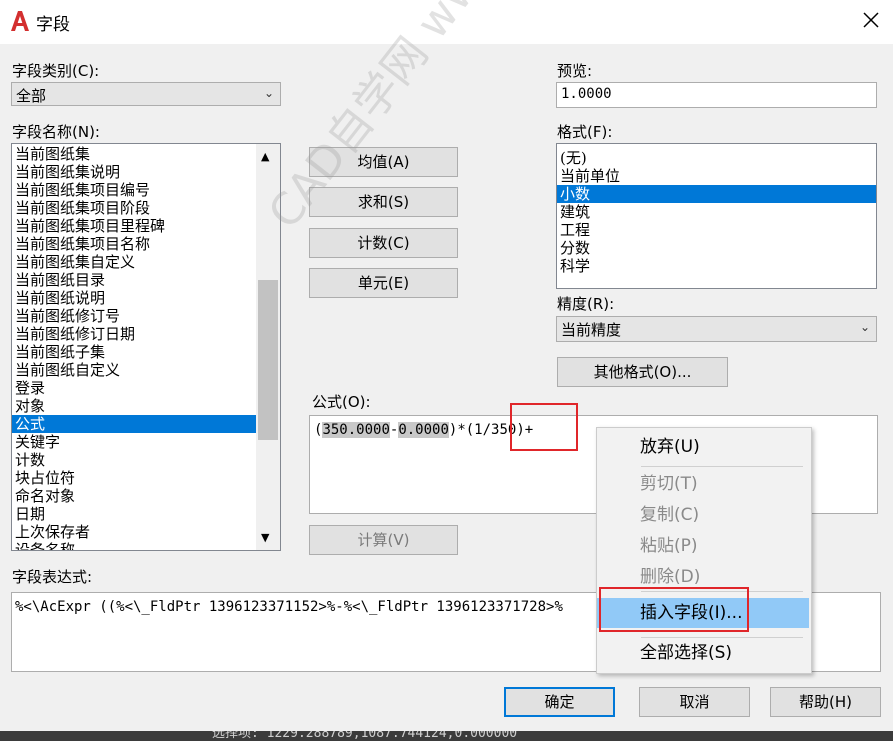  Describe the element at coordinates (670, 515) in the screenshot. I see `context-menu-item: 复制(C)` at that location.